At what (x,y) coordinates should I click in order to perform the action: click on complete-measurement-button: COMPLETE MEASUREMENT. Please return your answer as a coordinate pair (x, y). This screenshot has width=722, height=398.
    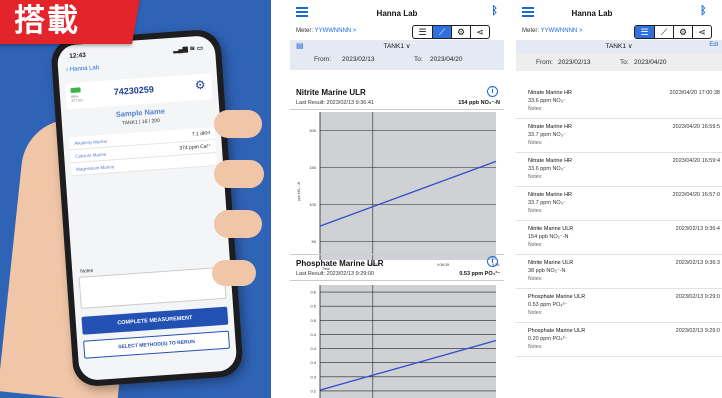
    Looking at the image, I should click on (155, 320).